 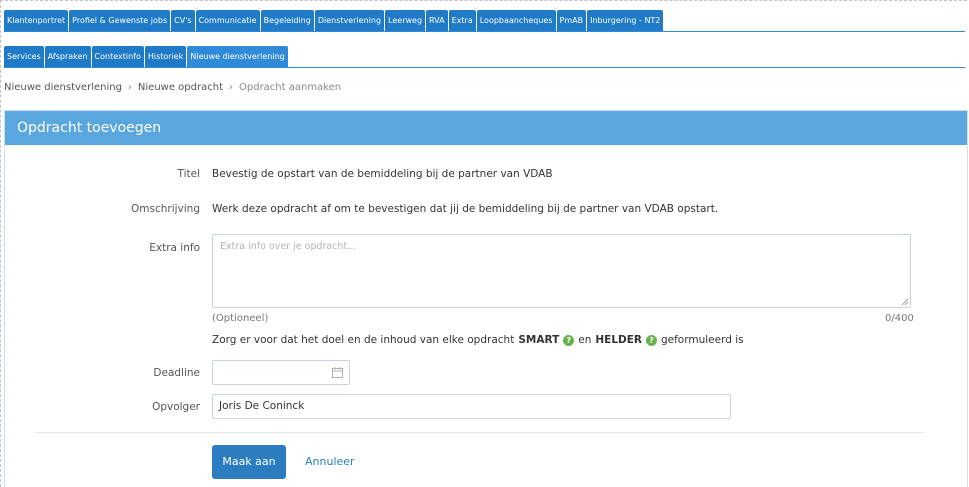 What do you see at coordinates (237, 56) in the screenshot?
I see `subtab-nieuwe-dienstverlening: Nieuwe dienstverlening` at bounding box center [237, 56].